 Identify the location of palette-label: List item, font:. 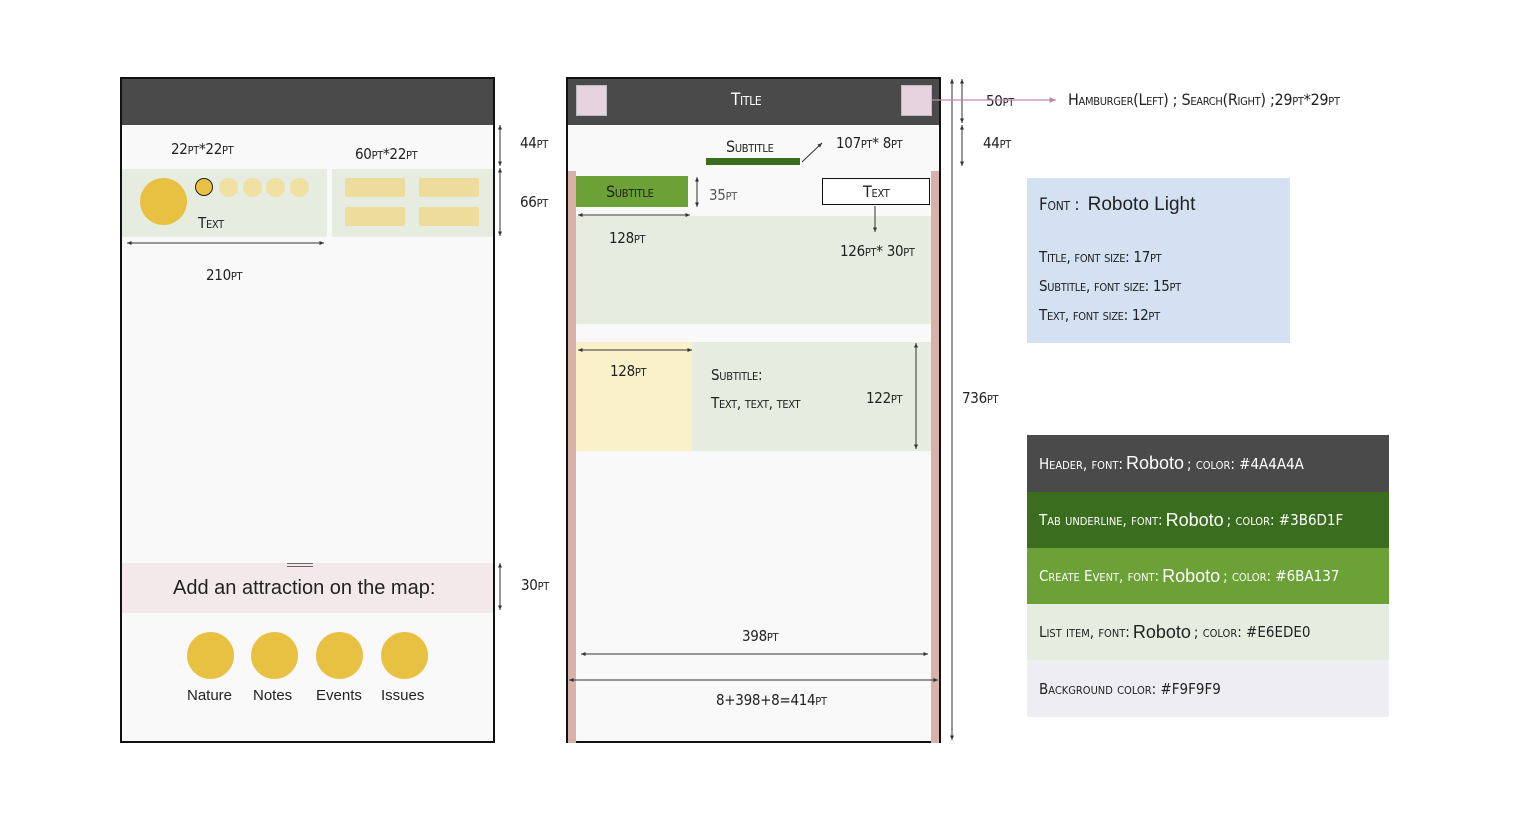
(1084, 632).